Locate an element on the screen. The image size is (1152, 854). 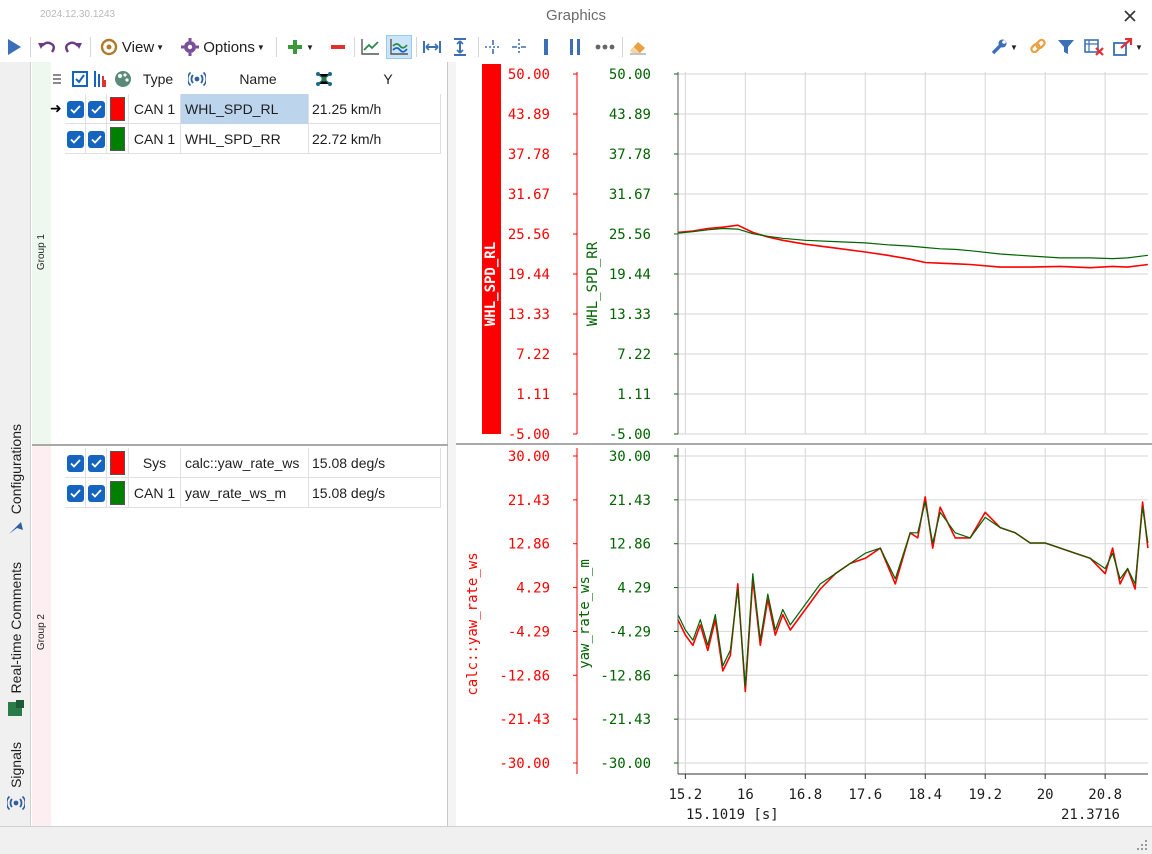
fit-vertical-icon is located at coordinates (460, 47).